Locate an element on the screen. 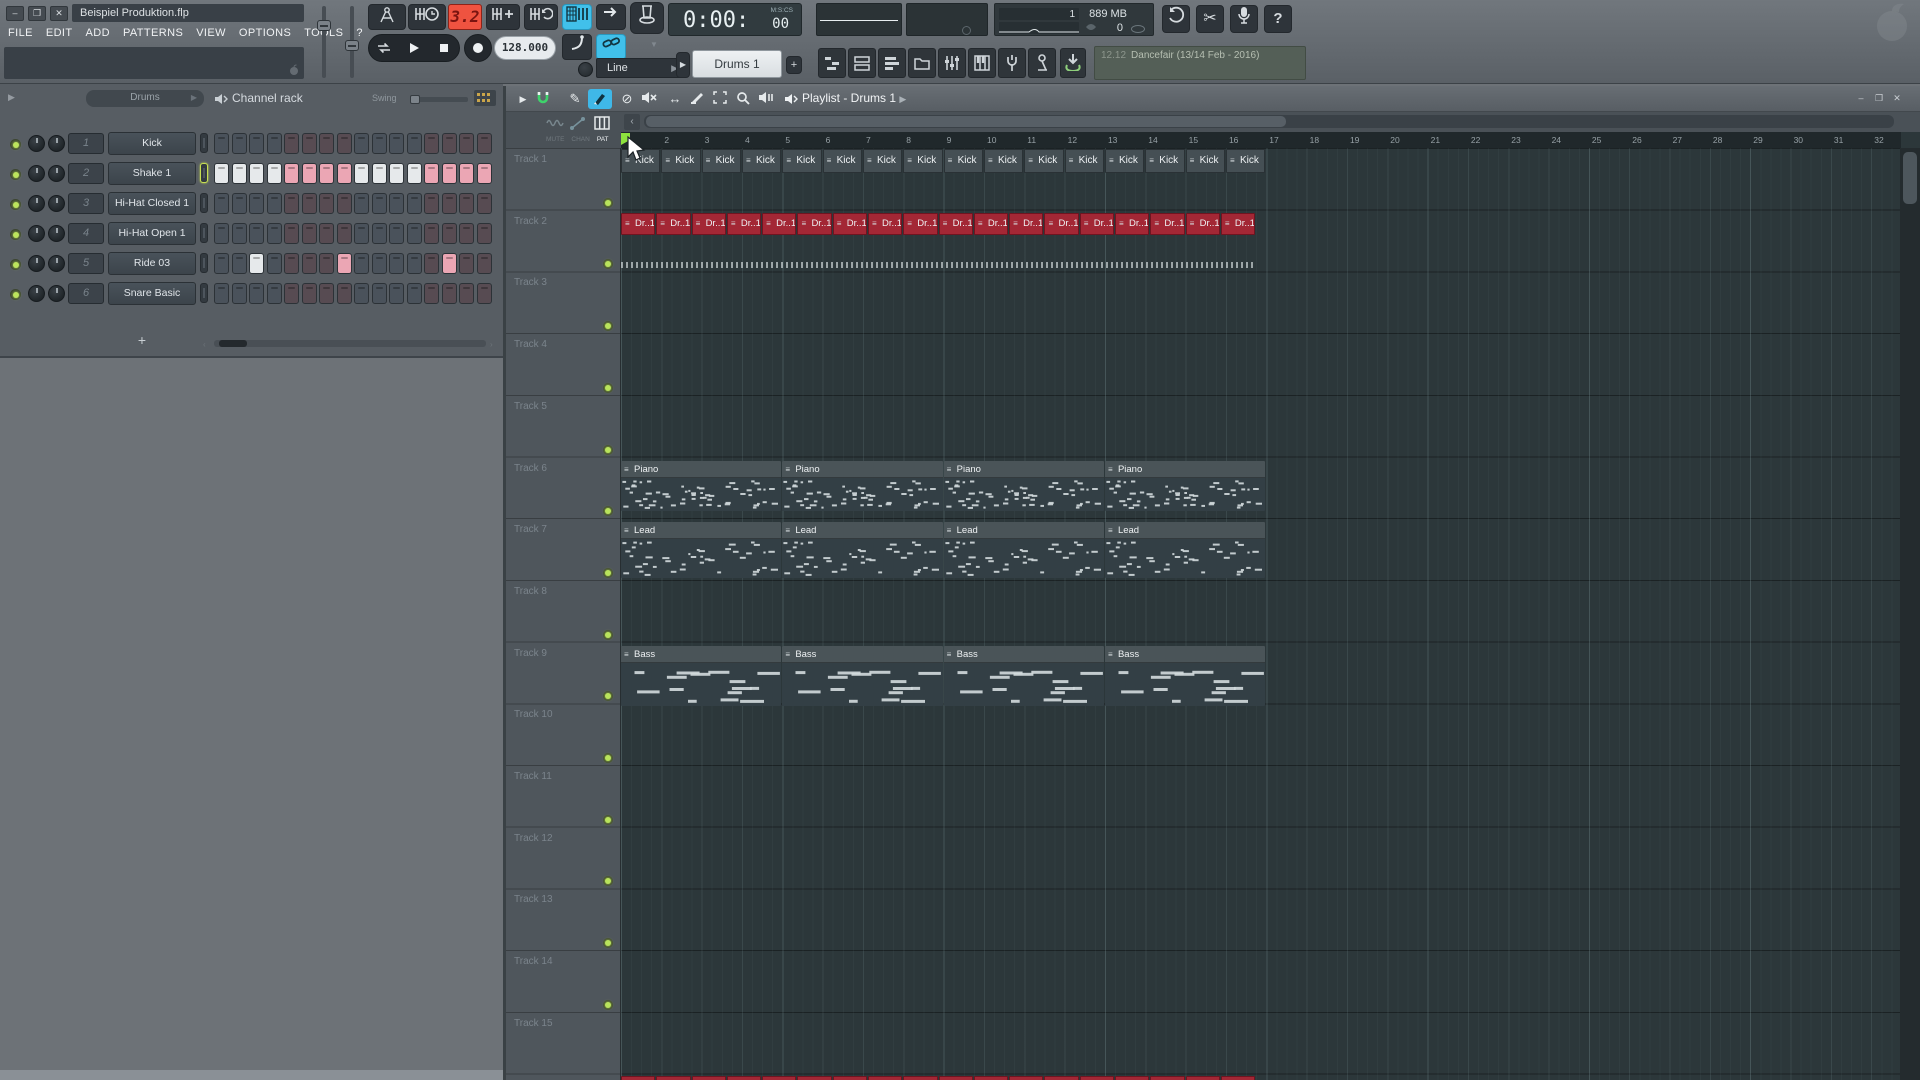 Image resolution: width=1920 pixels, height=1080 pixels. track-header-15: Track 15 is located at coordinates (533, 1023).